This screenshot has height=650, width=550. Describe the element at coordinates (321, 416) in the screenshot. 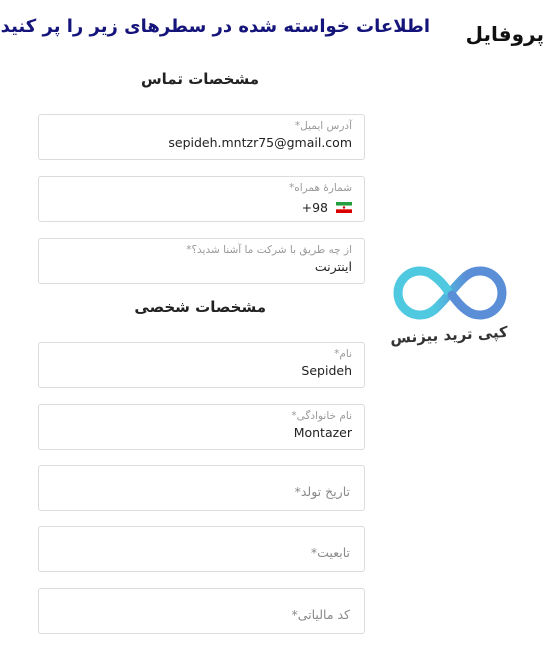

I see `last-name-label: نام خانوادگی*` at that location.